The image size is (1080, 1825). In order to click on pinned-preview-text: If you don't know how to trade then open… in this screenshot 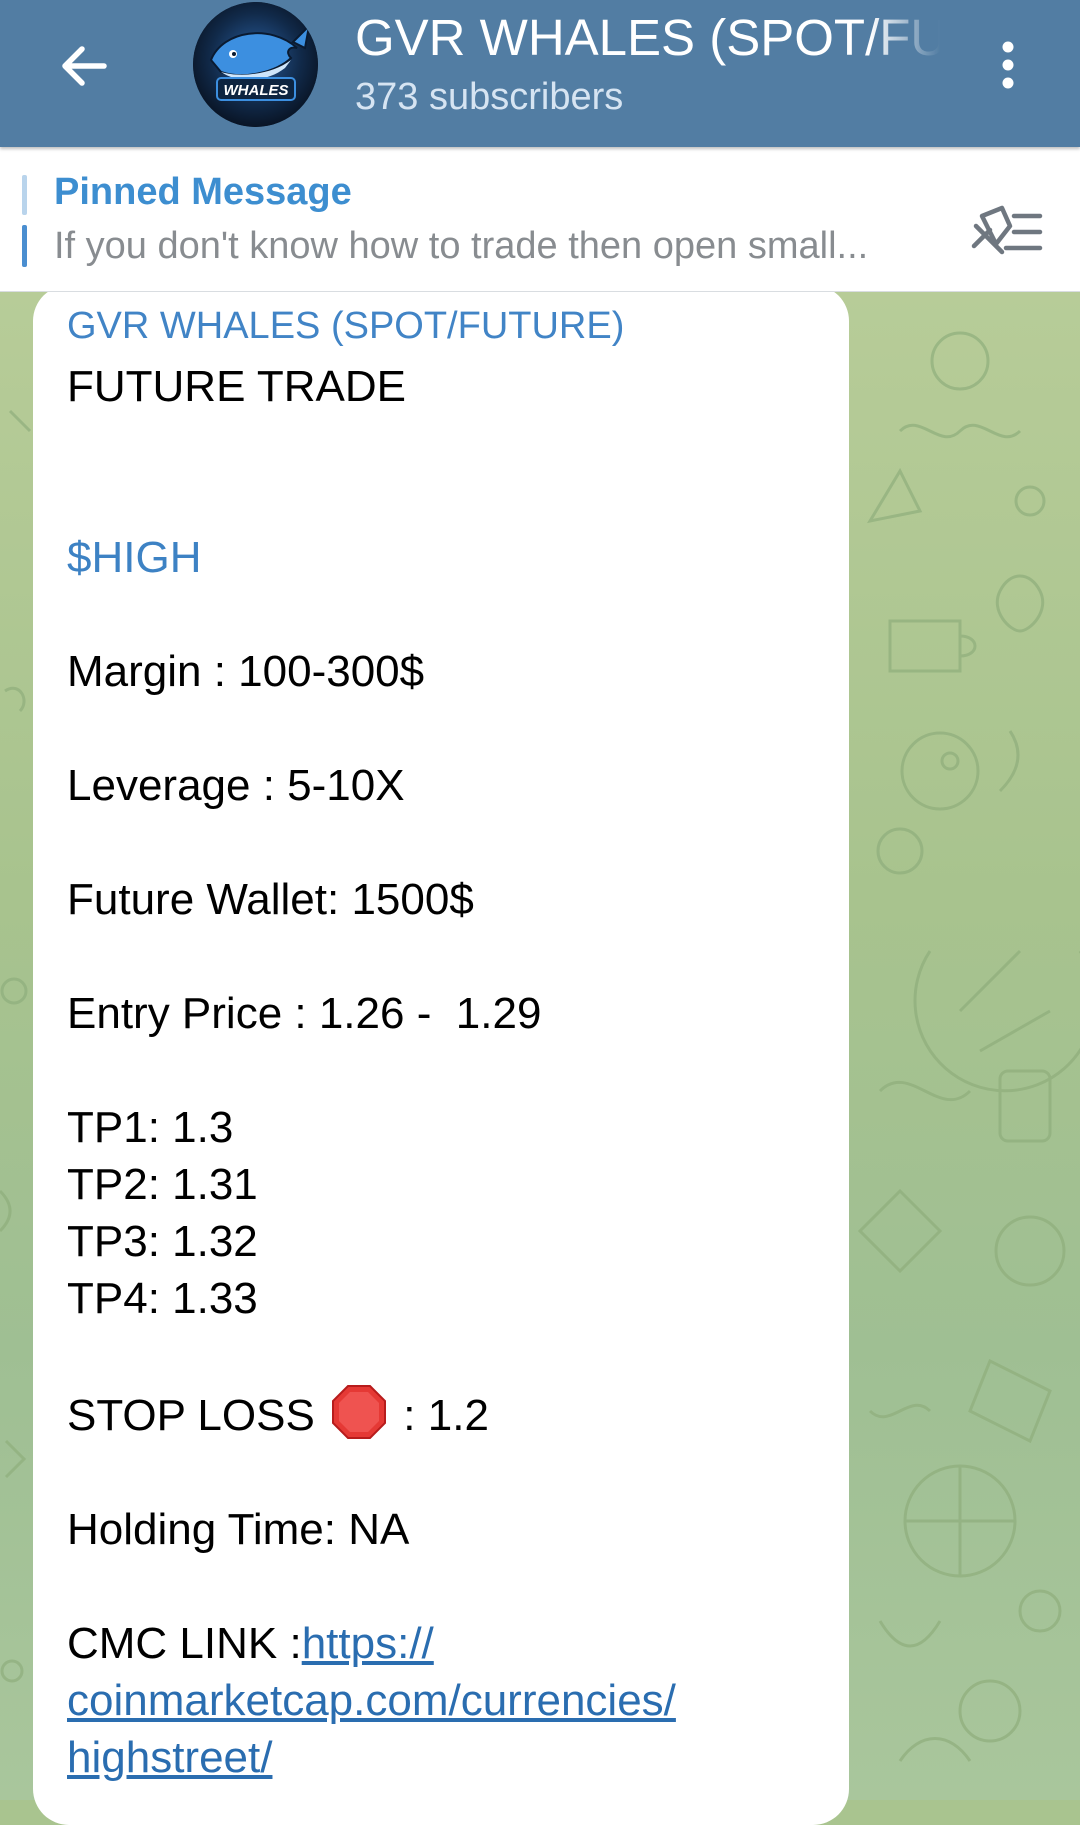, I will do `click(461, 246)`.